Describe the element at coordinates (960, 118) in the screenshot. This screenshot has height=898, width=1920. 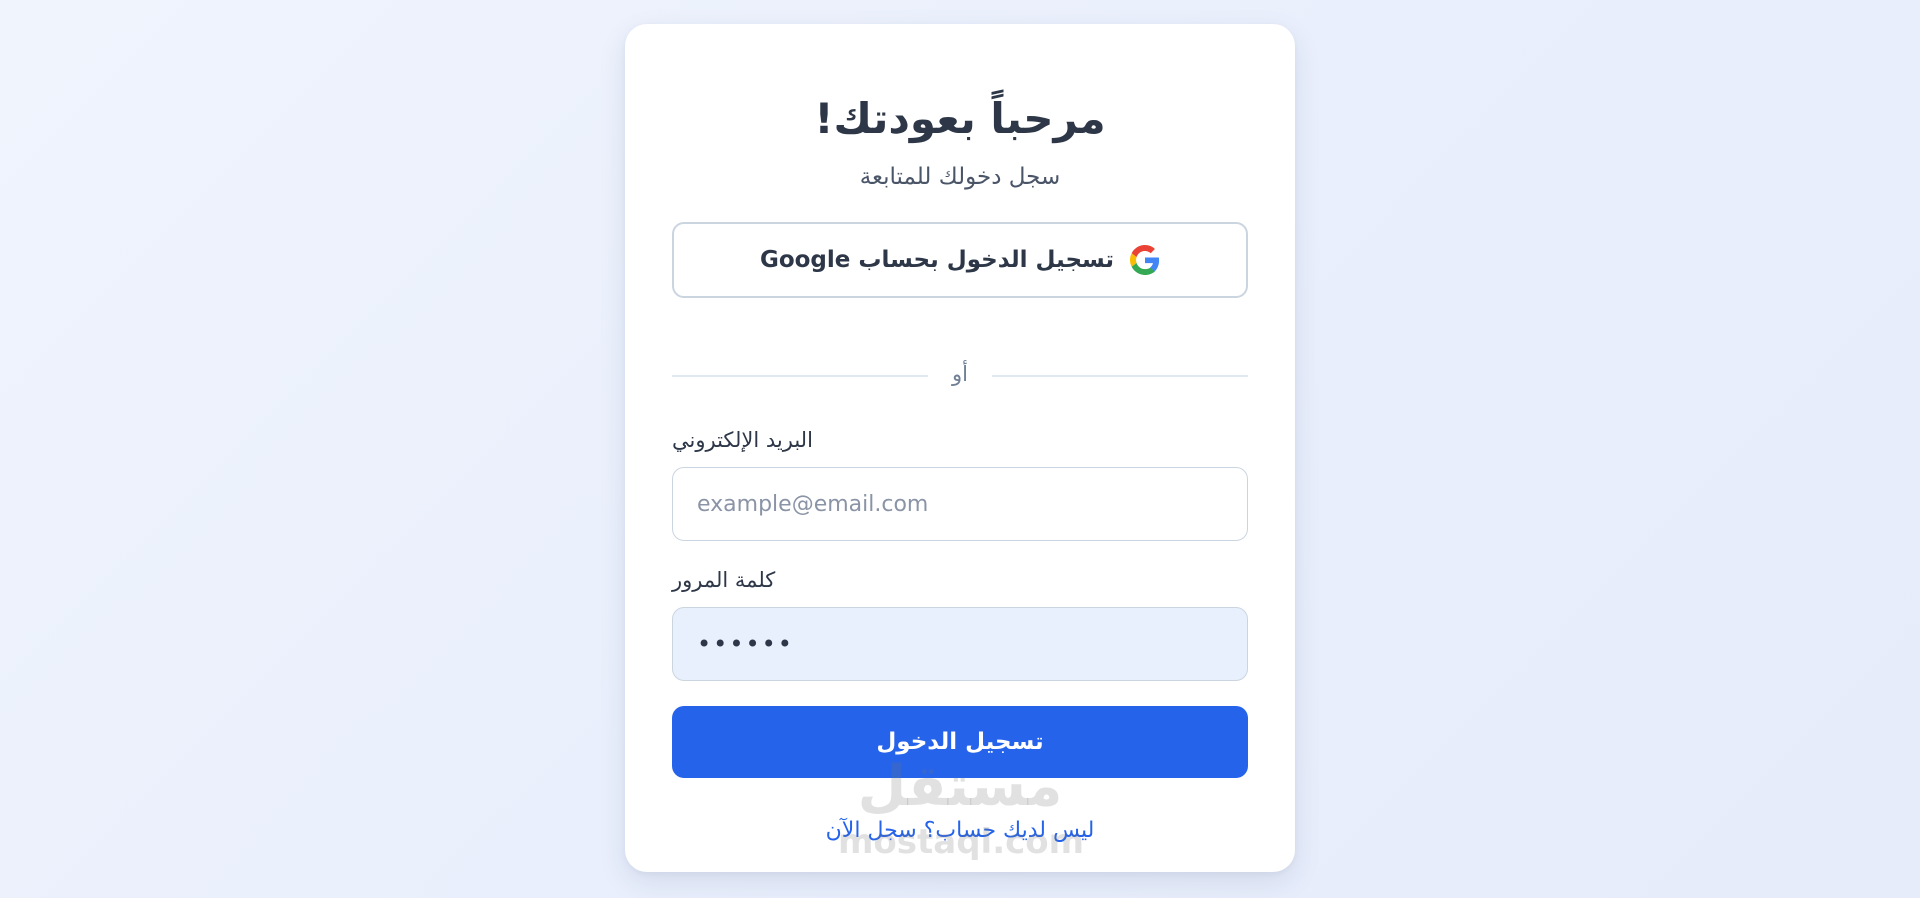
I see `page-title: مرحباً بعودتك!` at that location.